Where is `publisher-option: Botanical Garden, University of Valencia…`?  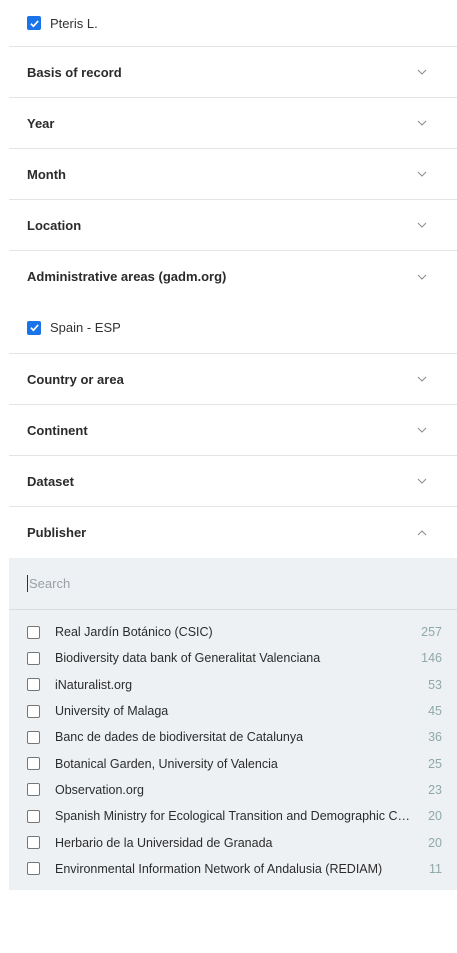
publisher-option: Botanical Garden, University of Valencia… is located at coordinates (233, 763).